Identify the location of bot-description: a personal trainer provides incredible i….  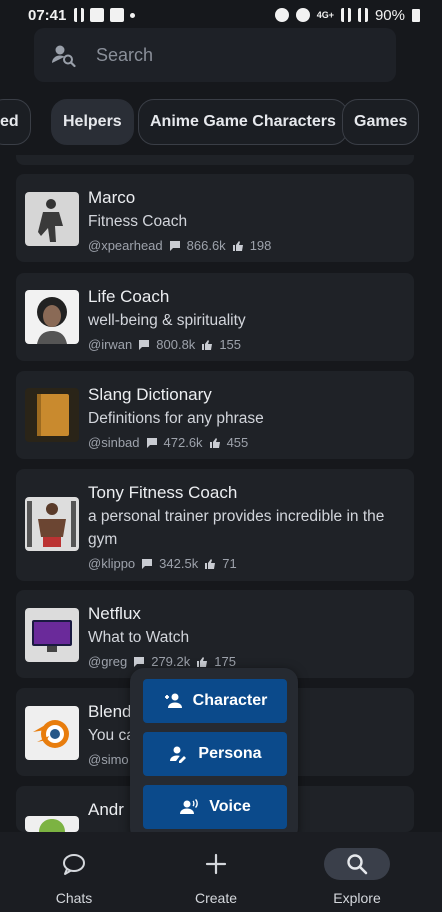
(236, 528).